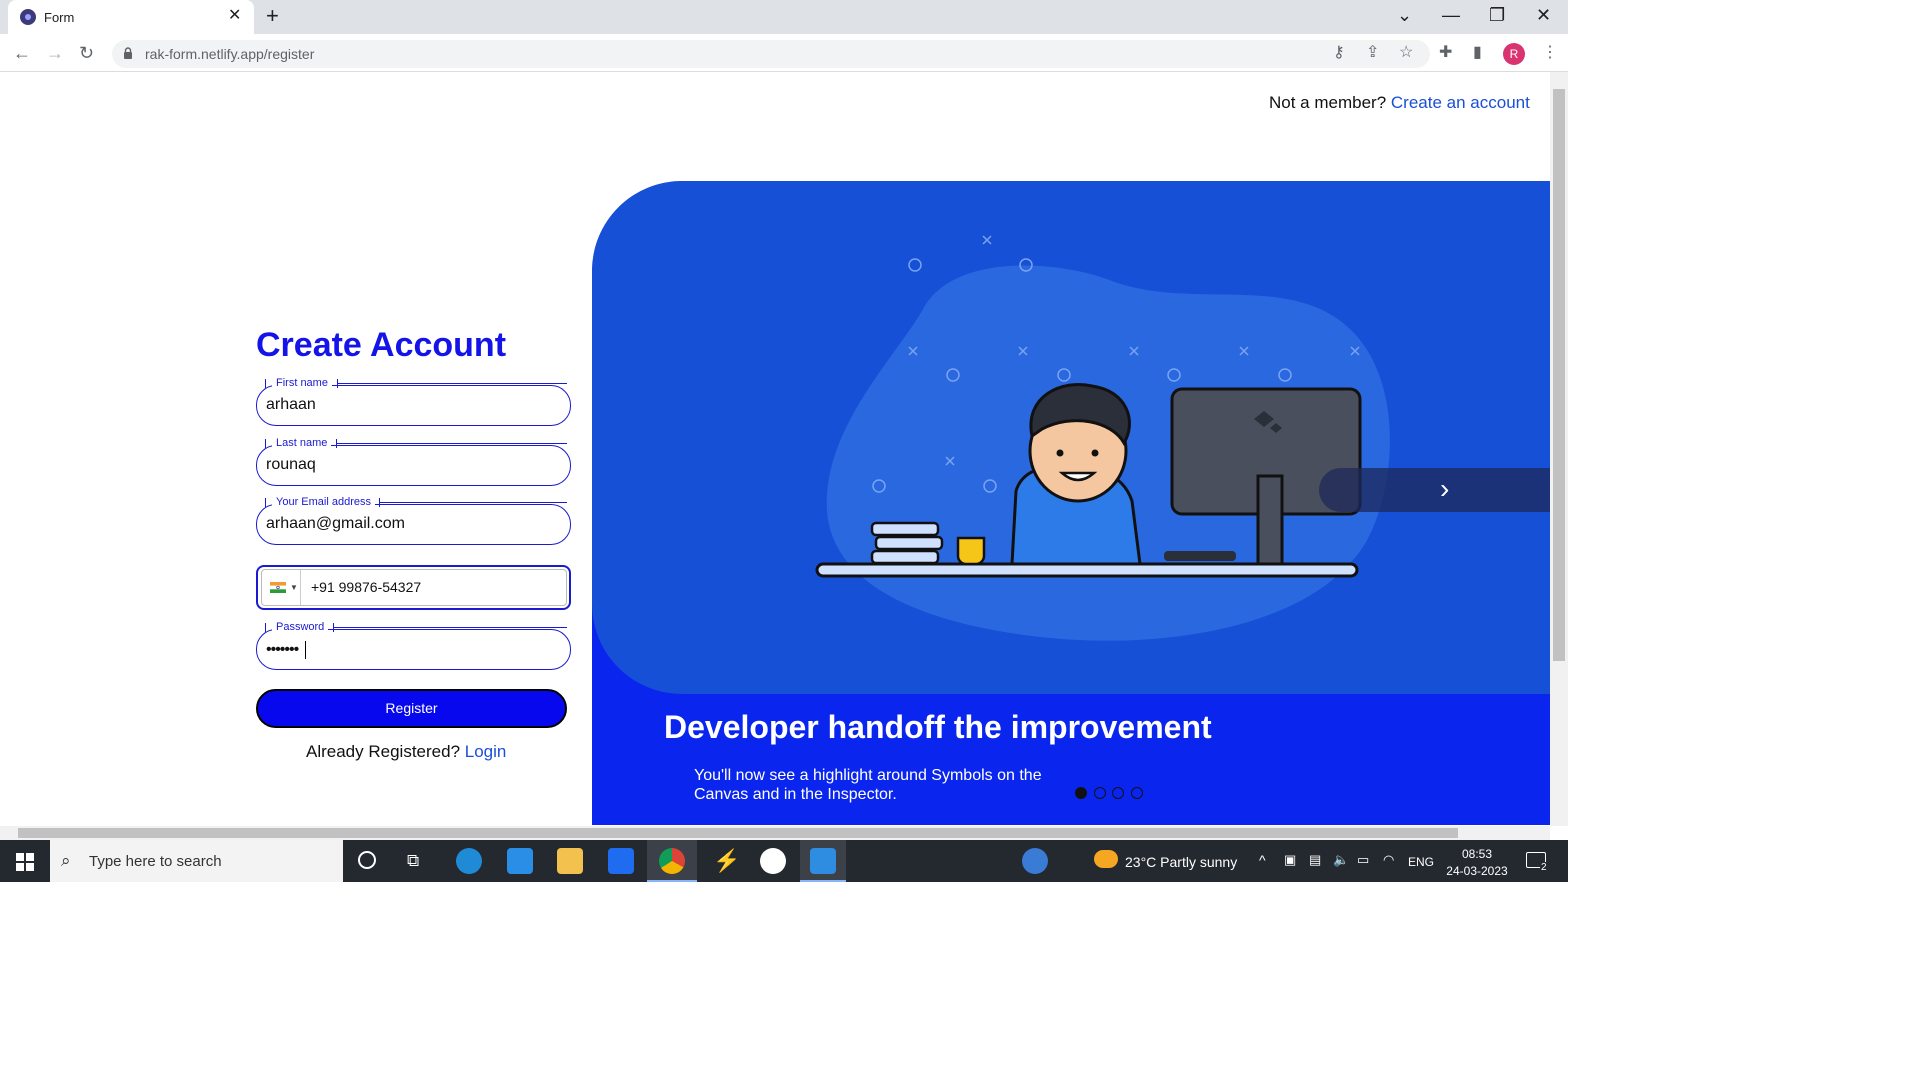 The image size is (1920, 1080). What do you see at coordinates (302, 443) in the screenshot?
I see `last-name-label: Last name` at bounding box center [302, 443].